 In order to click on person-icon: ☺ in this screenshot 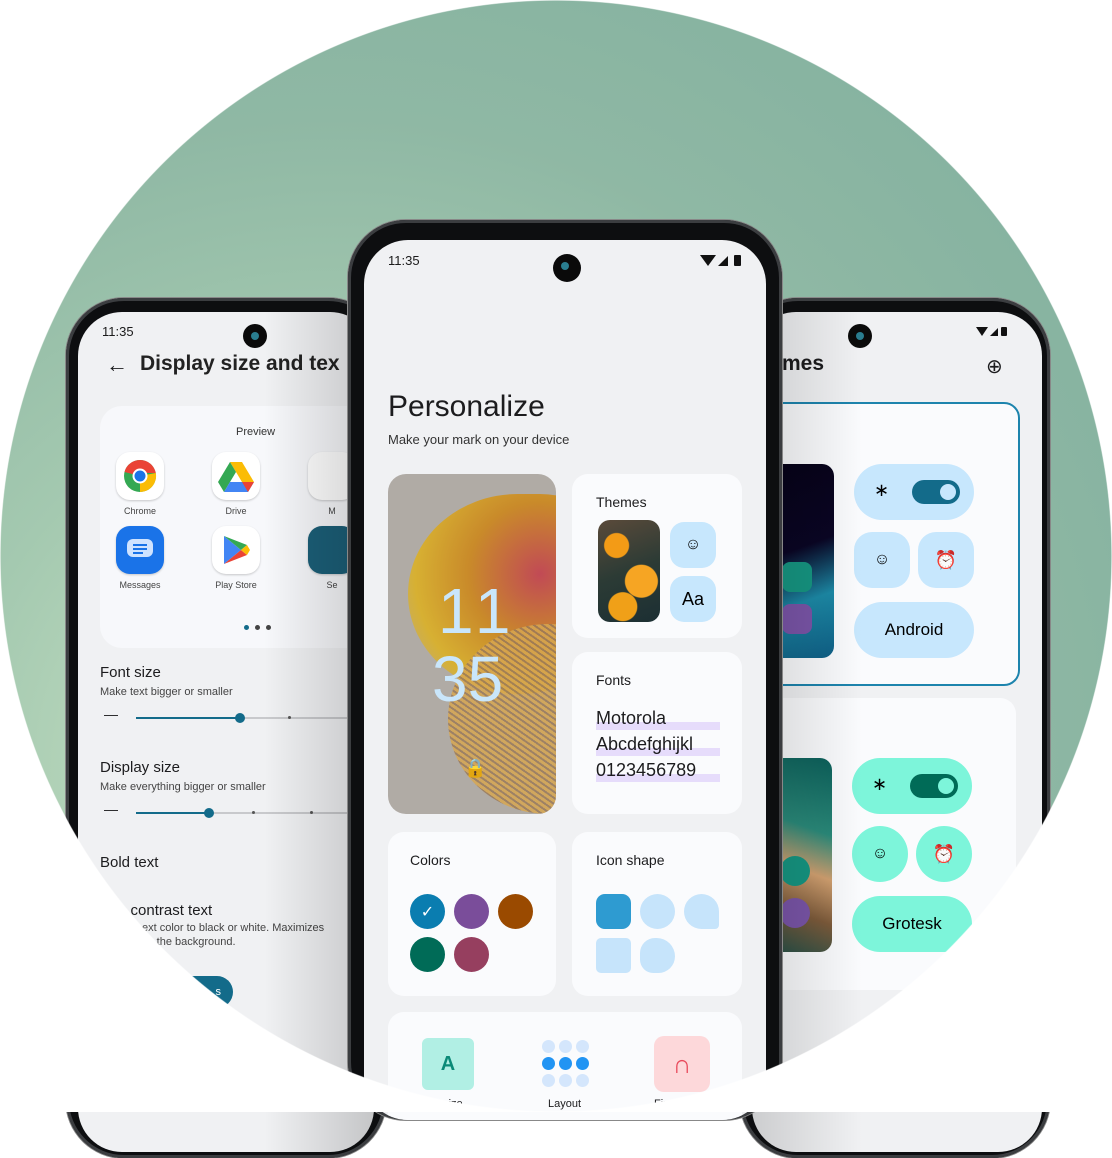, I will do `click(882, 559)`.